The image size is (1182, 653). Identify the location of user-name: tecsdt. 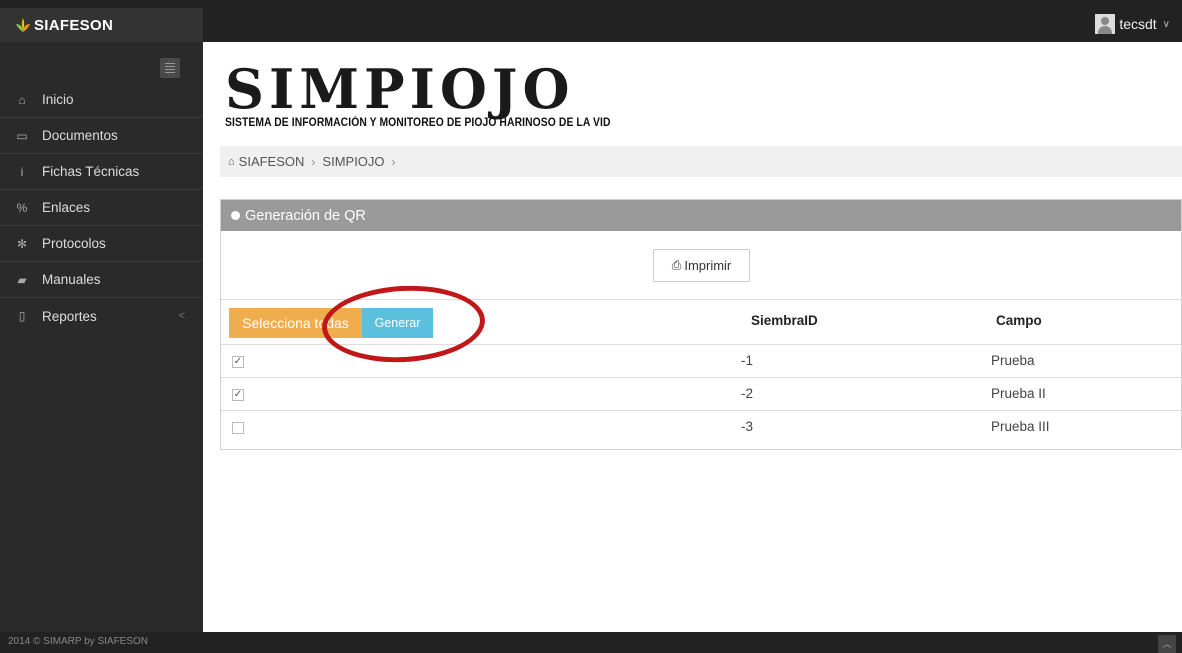
(1138, 24).